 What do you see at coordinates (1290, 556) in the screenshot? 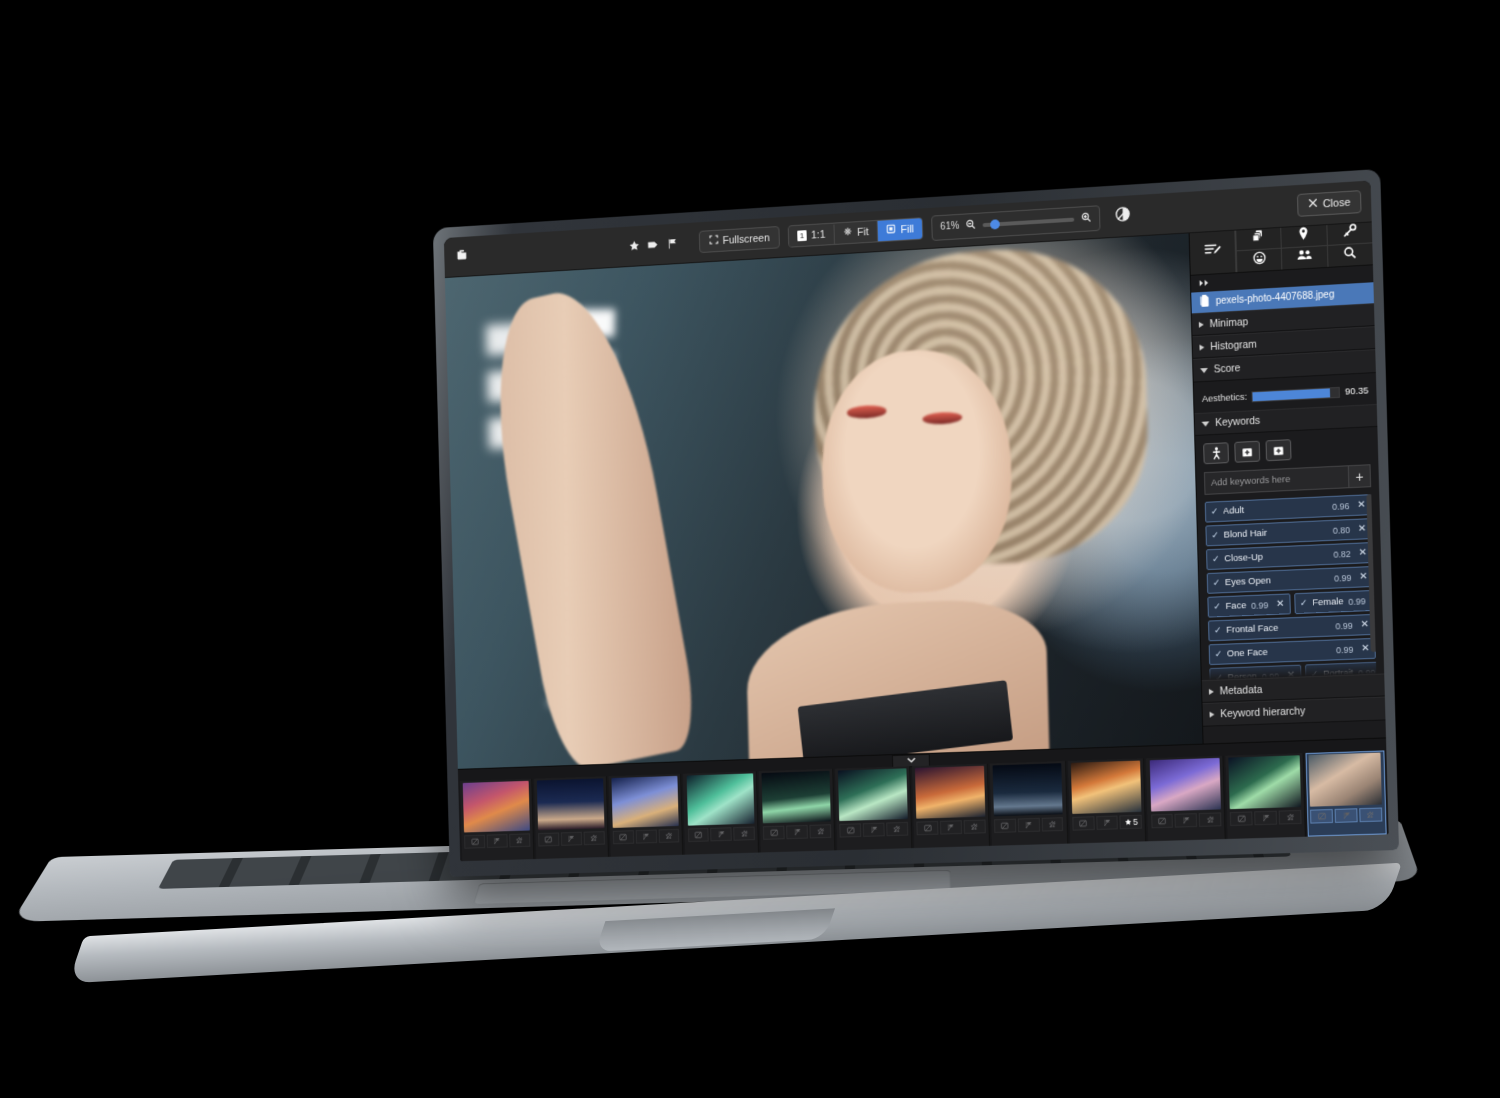
I see `keyword-chip: ✓ Close-Up 0.82 ✕` at bounding box center [1290, 556].